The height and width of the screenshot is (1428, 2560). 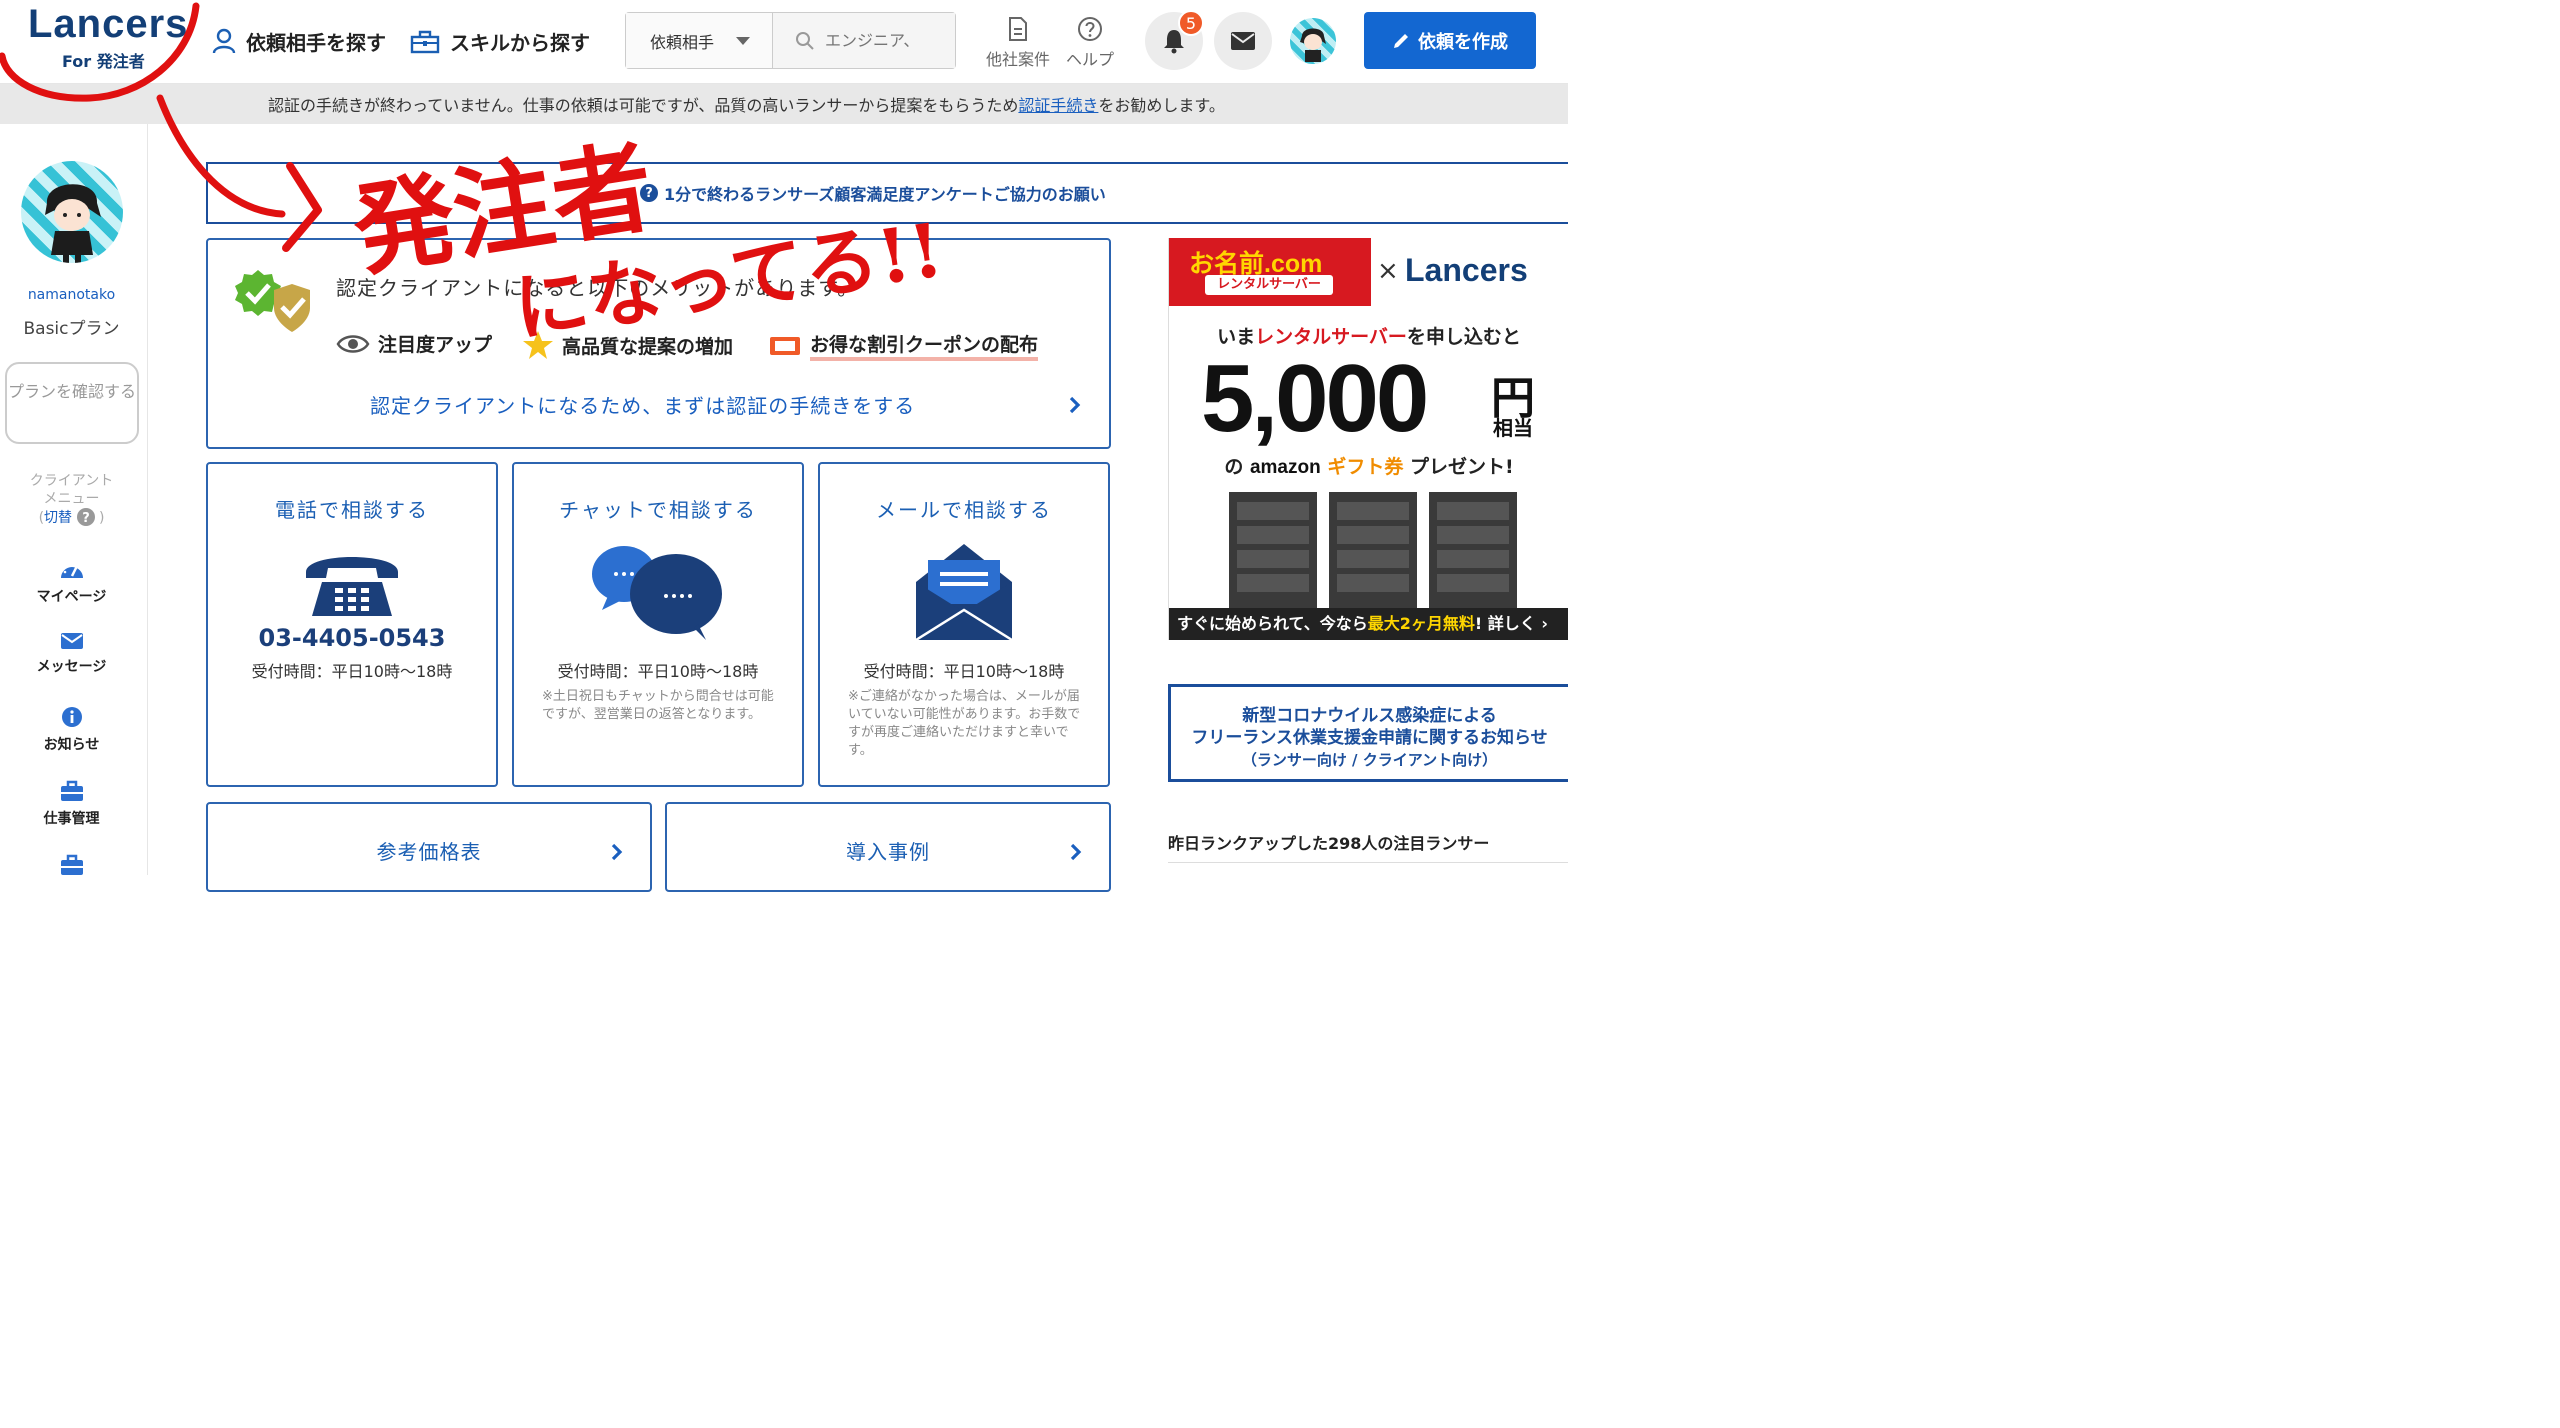 I want to click on covid-line2: フリーランス休業支援金申請に関するお知らせ, so click(x=1369, y=738).